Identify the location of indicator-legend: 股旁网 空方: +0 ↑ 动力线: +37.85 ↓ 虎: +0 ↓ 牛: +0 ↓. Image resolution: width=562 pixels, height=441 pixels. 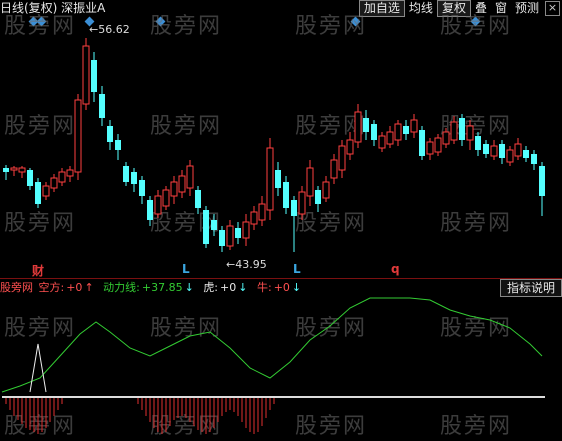
(281, 288).